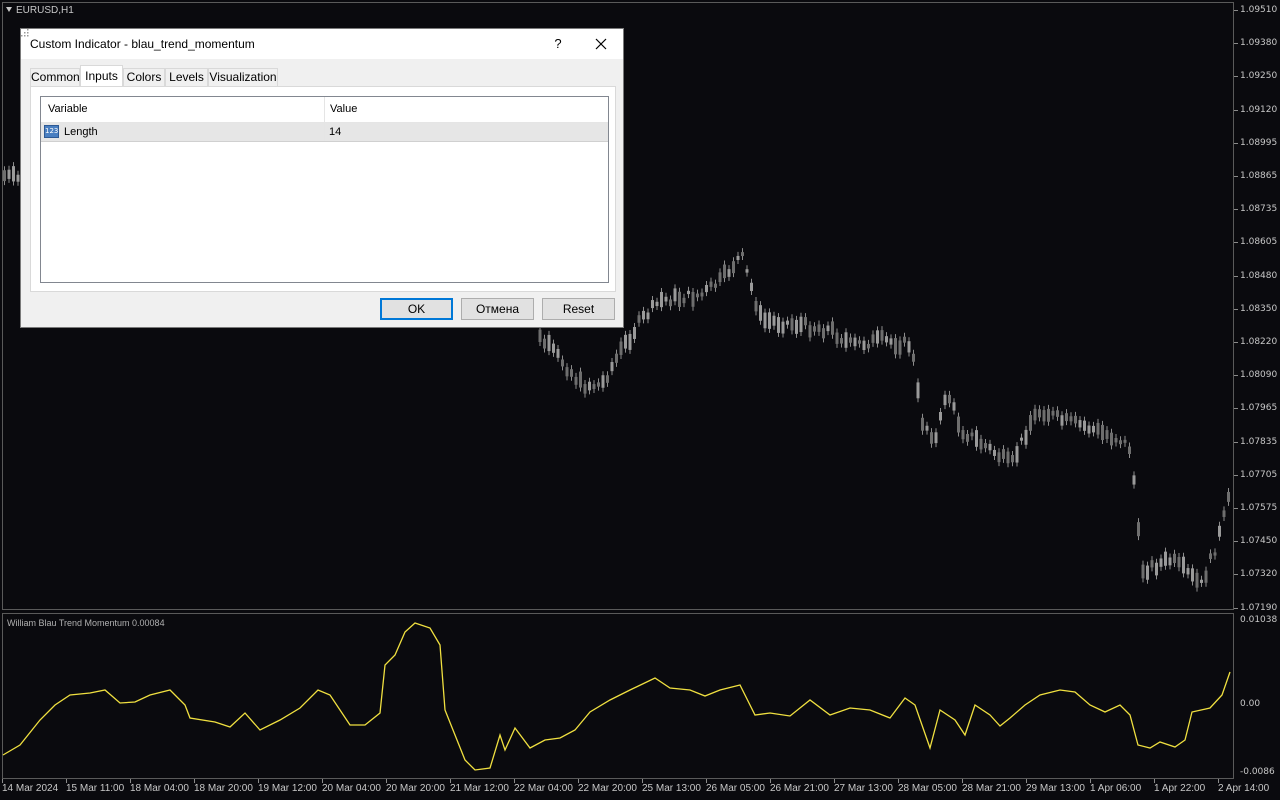 Image resolution: width=1280 pixels, height=800 pixels. I want to click on price-tick-label: 1.09250, so click(1259, 76).